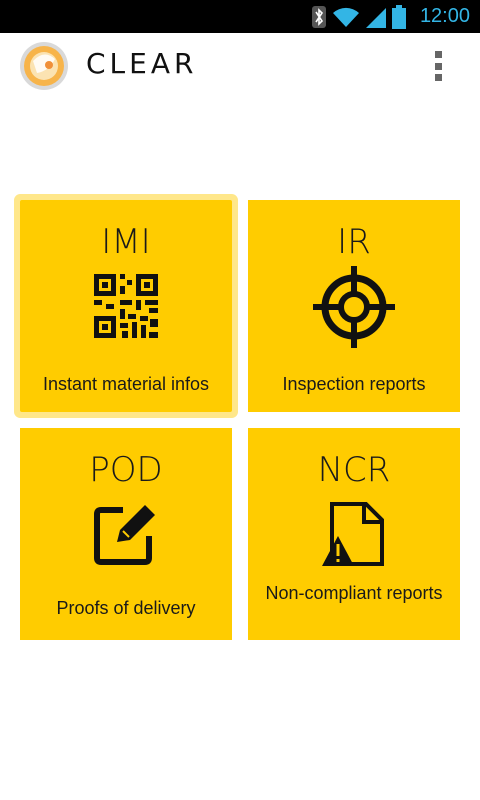 The height and width of the screenshot is (800, 480). What do you see at coordinates (240, 65) in the screenshot?
I see `action-bar: CLEAR` at bounding box center [240, 65].